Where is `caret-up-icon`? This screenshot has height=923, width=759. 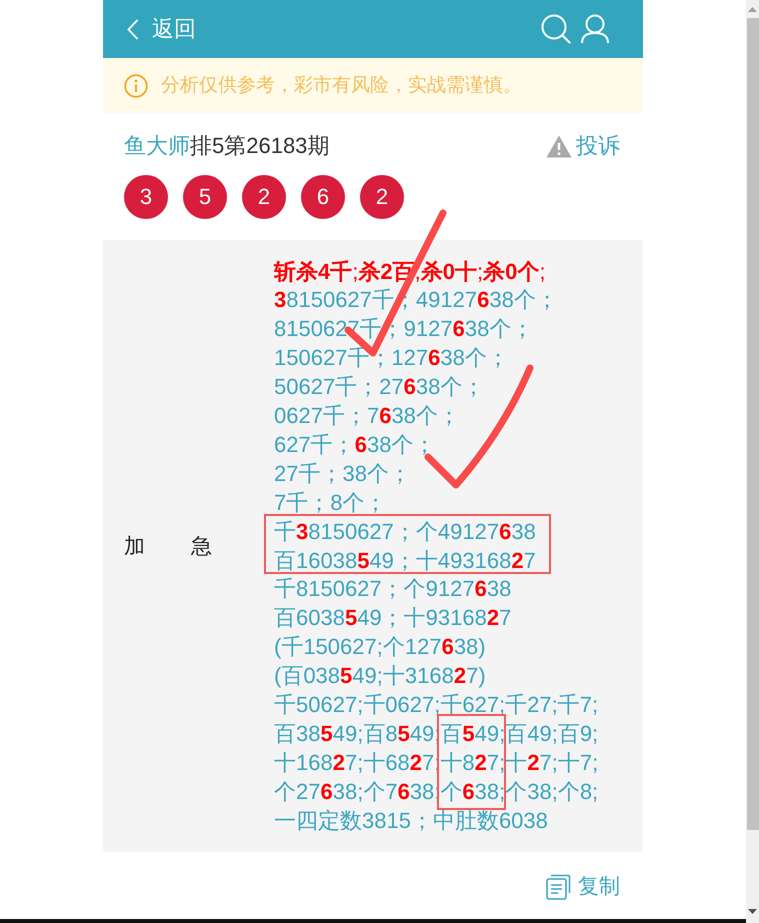
caret-up-icon is located at coordinates (752, 9).